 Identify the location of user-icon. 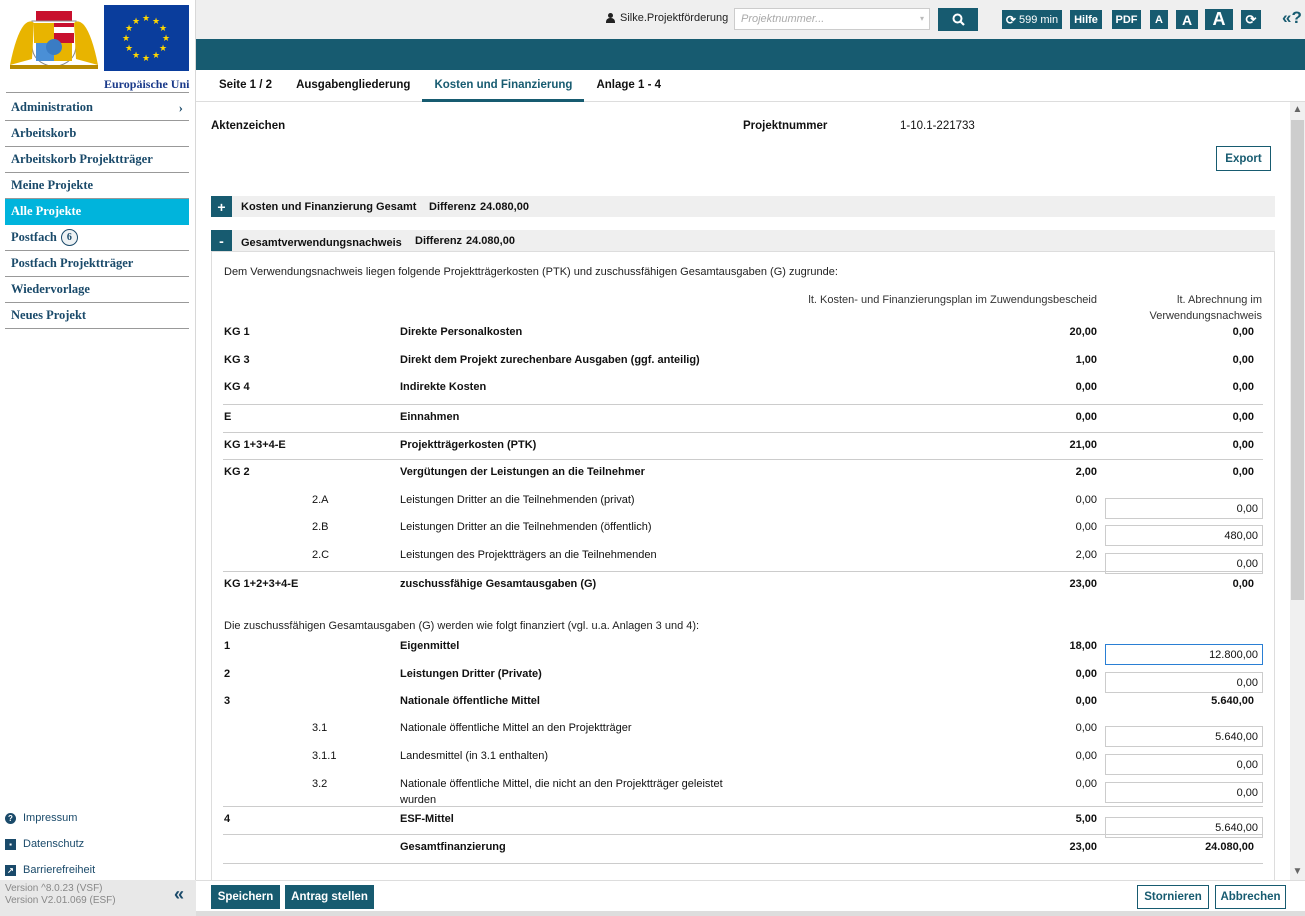
(610, 18).